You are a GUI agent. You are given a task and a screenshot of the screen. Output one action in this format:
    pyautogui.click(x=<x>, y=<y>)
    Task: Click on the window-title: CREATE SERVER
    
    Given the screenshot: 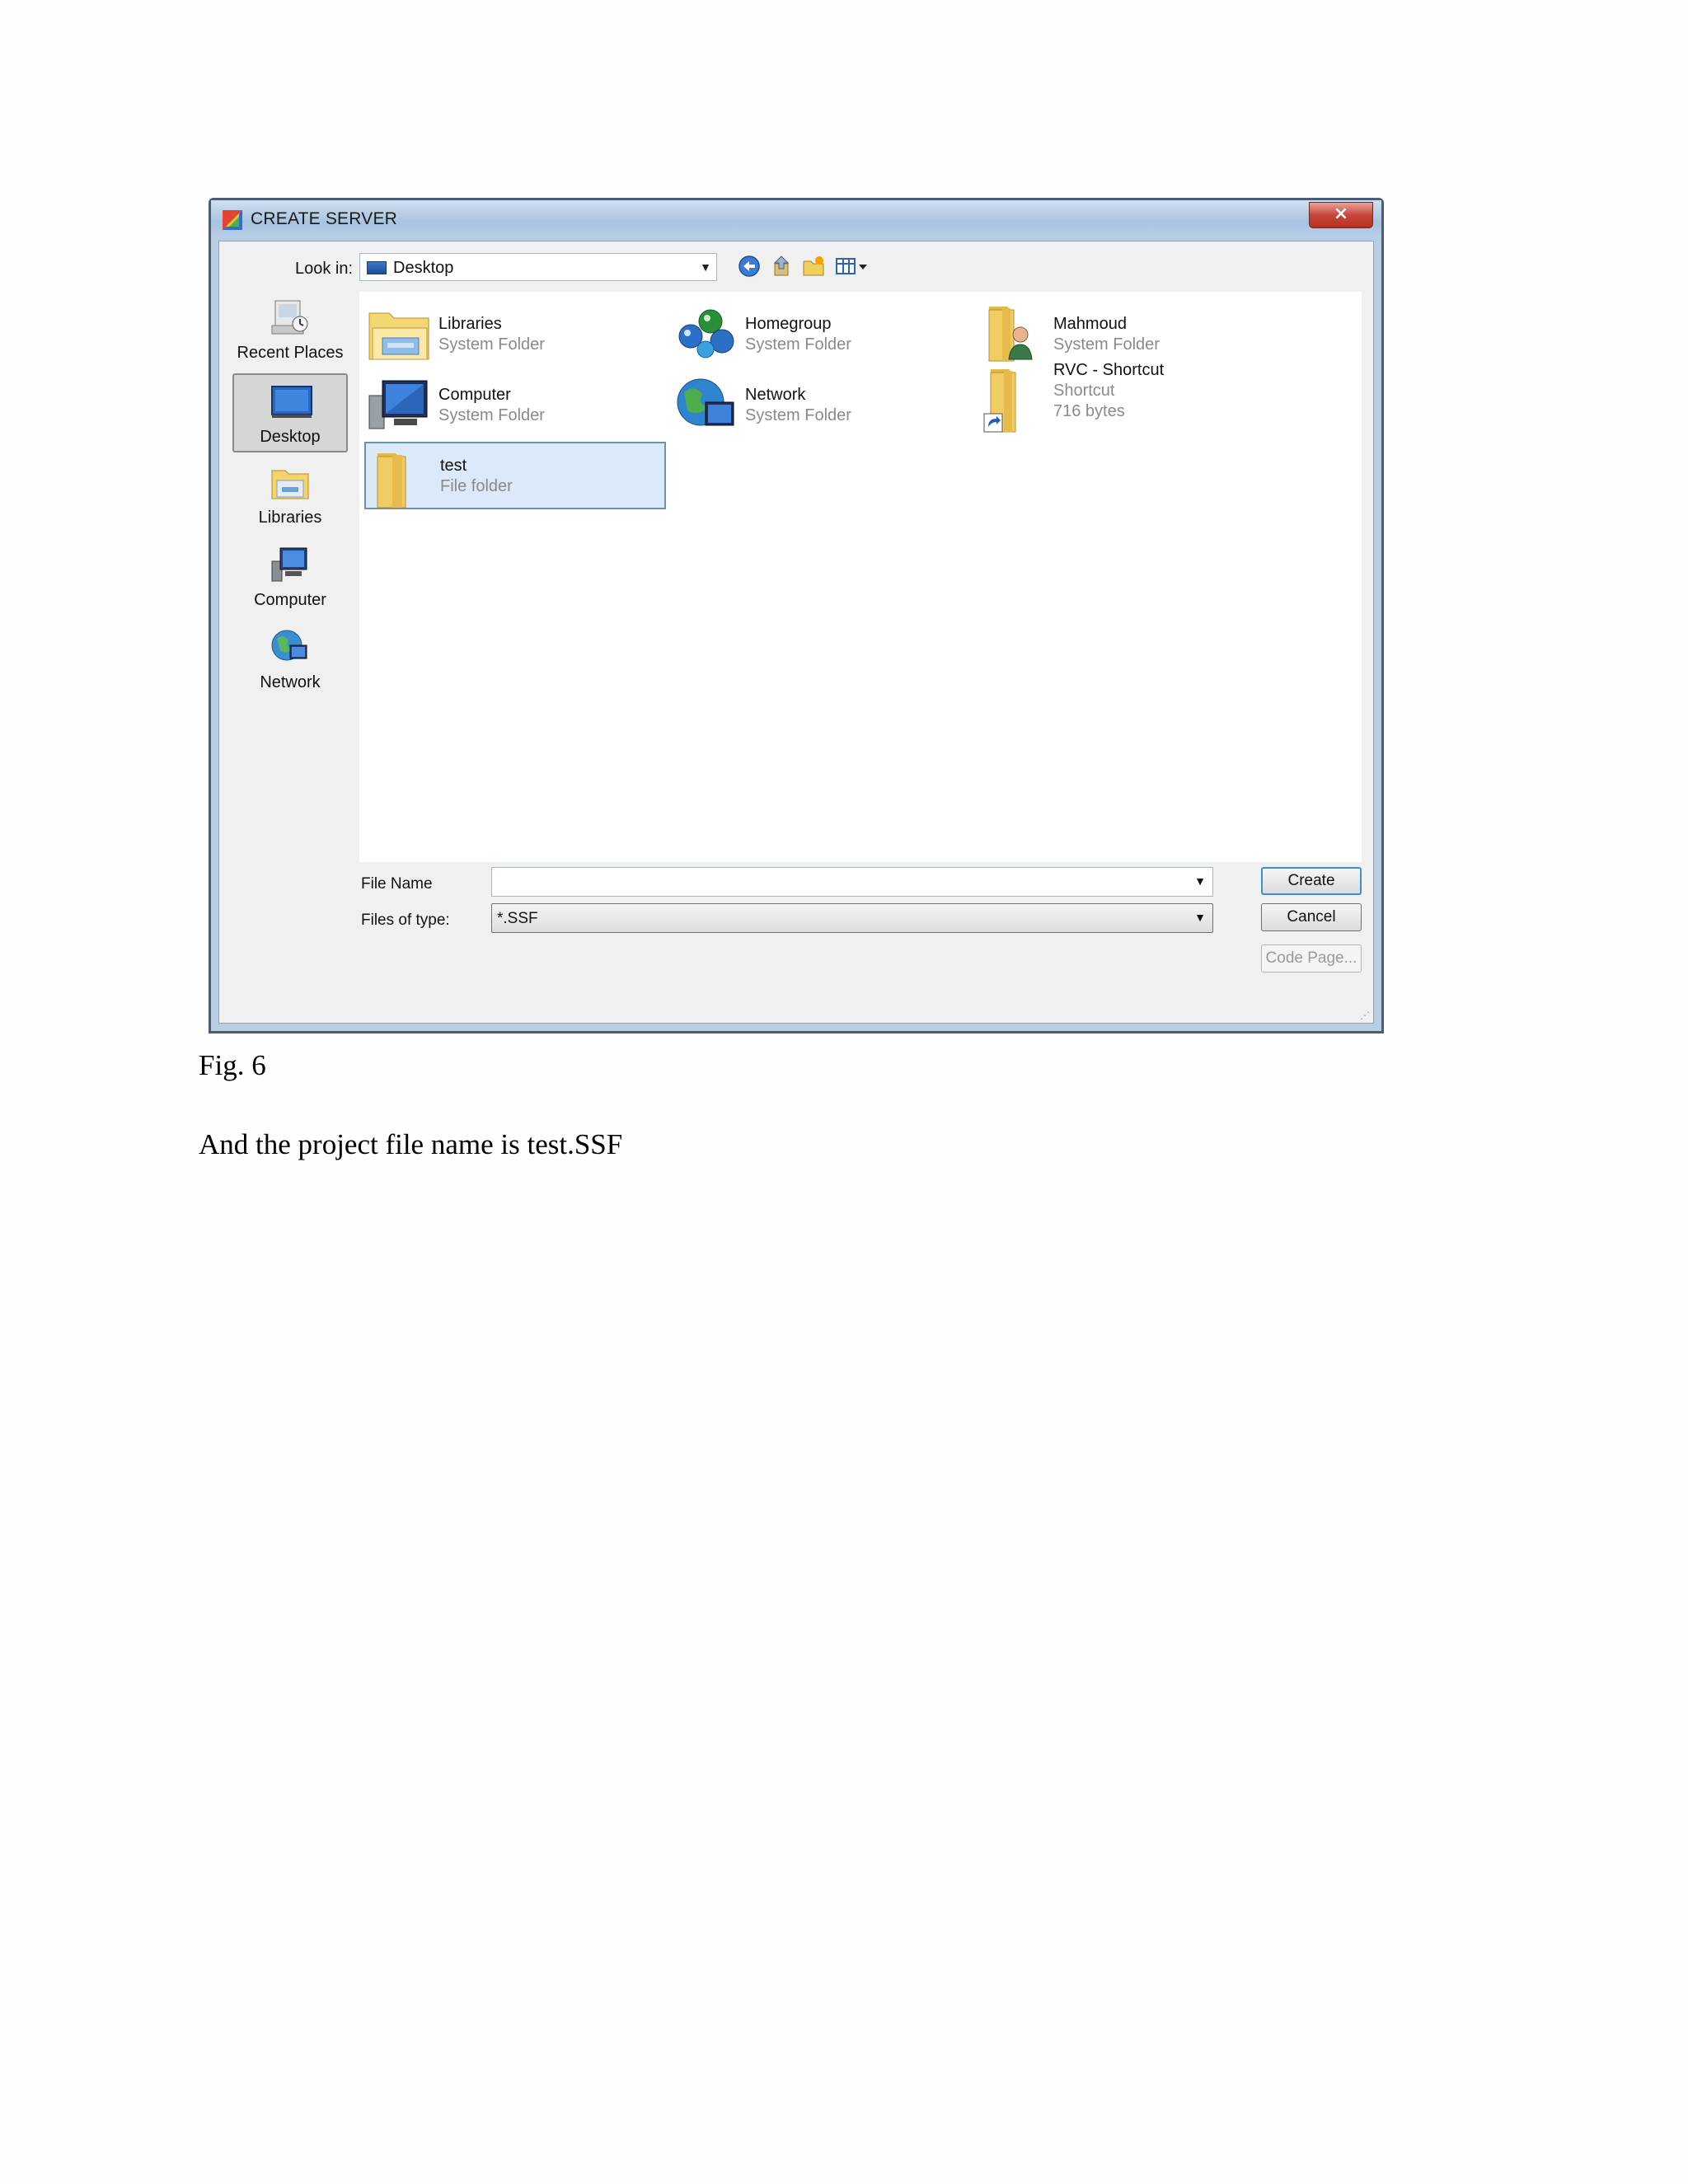 What is the action you would take?
    pyautogui.click(x=325, y=218)
    